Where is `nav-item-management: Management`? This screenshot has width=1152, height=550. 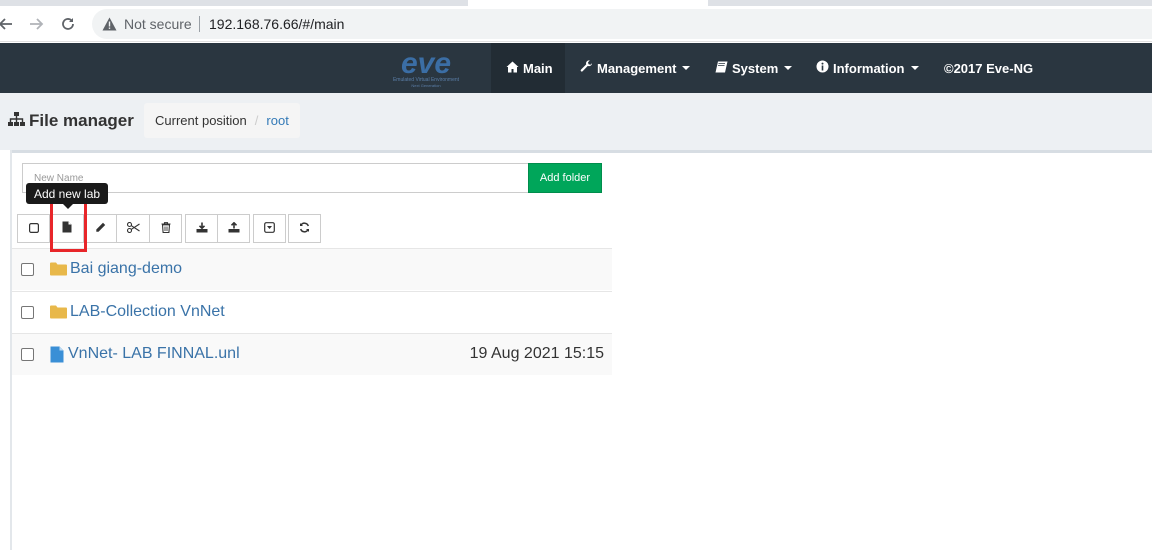
nav-item-management: Management is located at coordinates (635, 68).